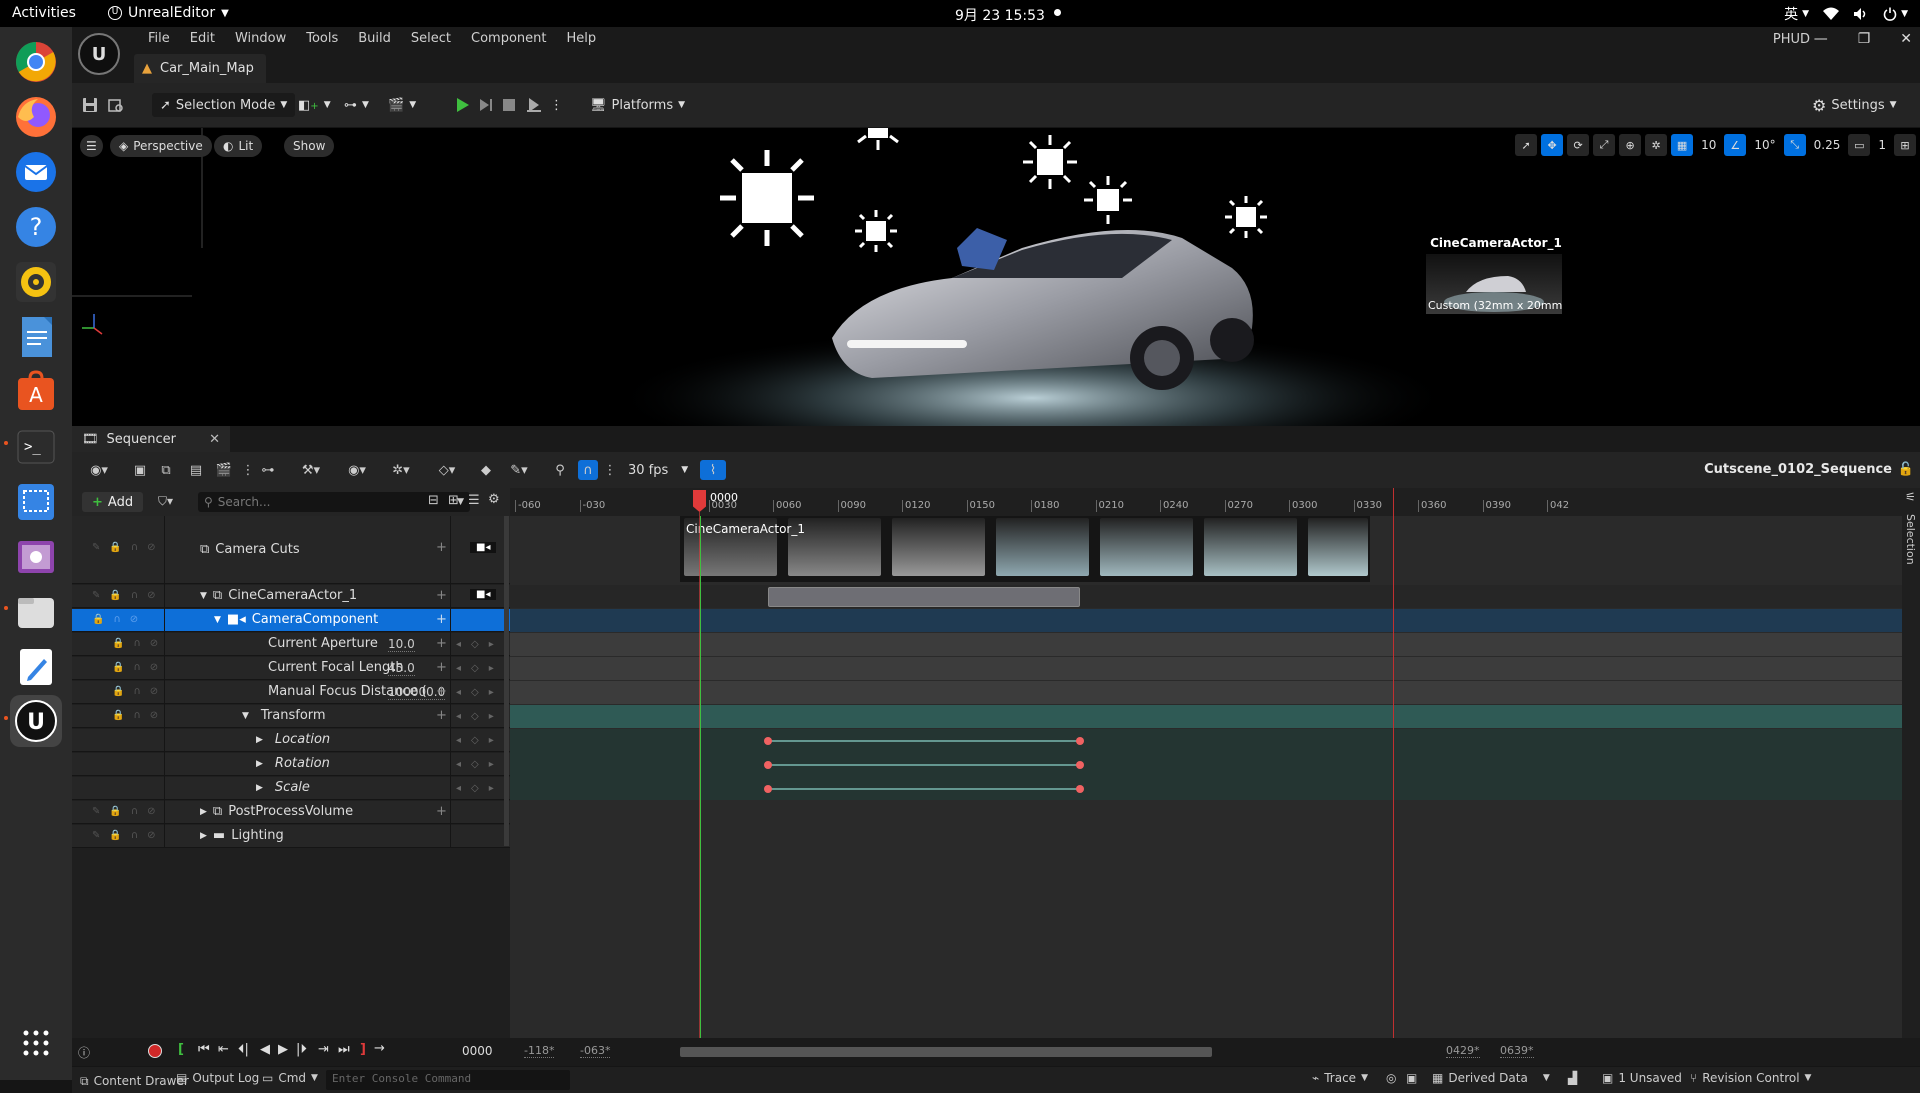  I want to click on cinematics-button: 🎬 ▼, so click(402, 105).